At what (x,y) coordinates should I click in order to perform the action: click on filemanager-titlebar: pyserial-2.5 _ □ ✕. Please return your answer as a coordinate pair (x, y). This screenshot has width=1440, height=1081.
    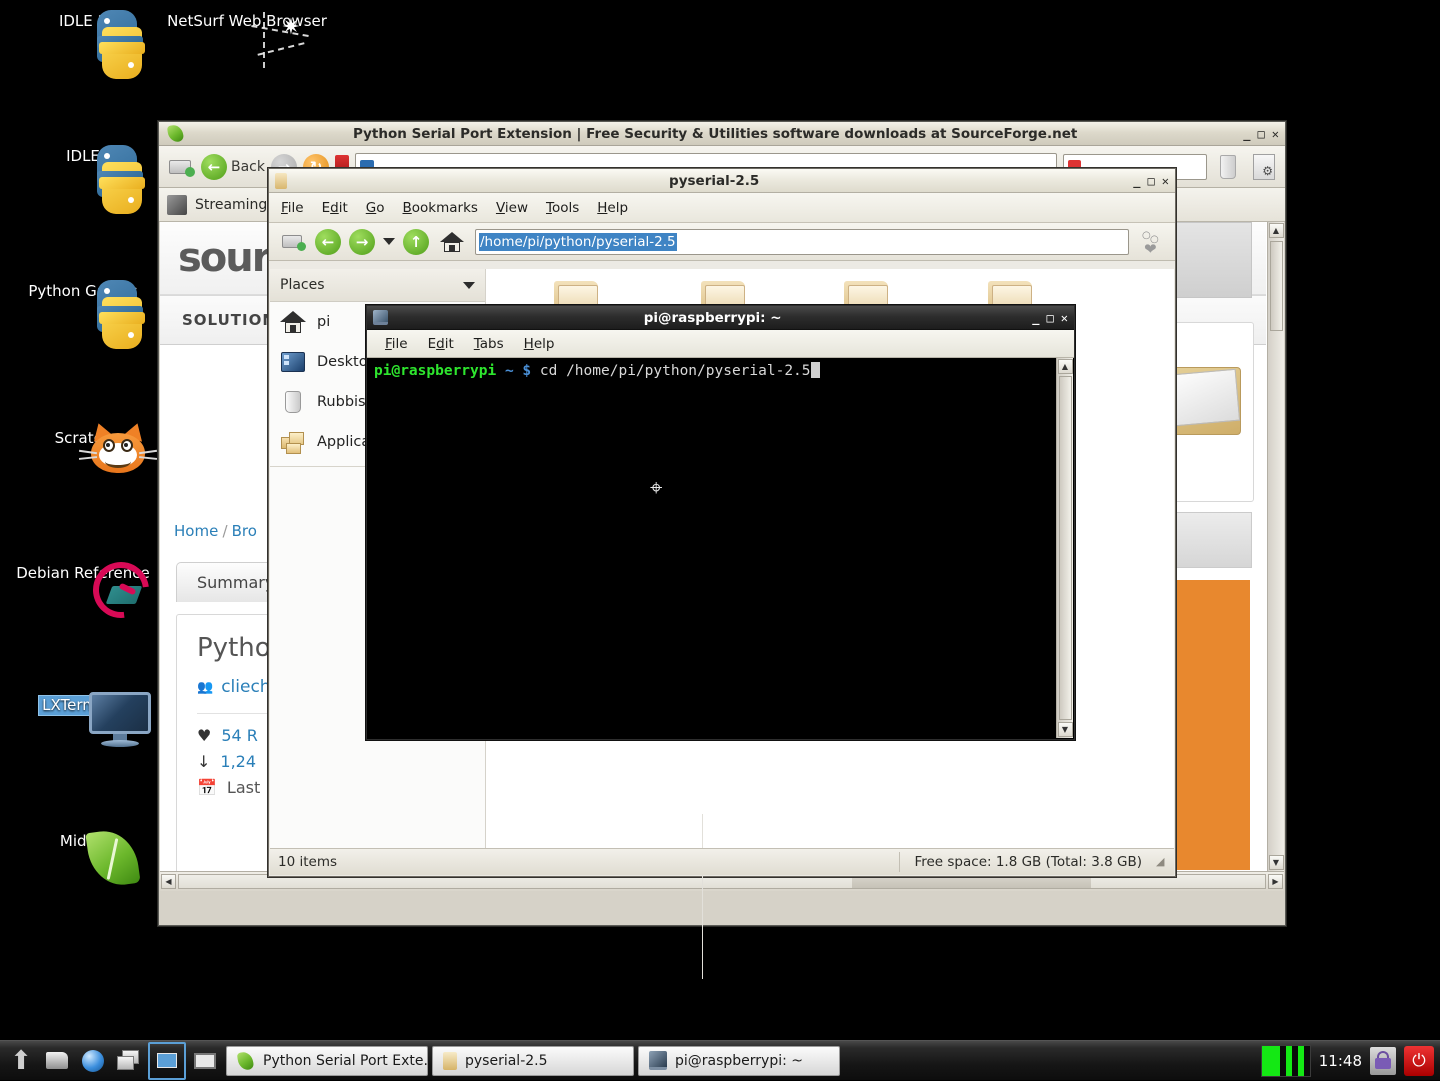
    Looking at the image, I should click on (722, 181).